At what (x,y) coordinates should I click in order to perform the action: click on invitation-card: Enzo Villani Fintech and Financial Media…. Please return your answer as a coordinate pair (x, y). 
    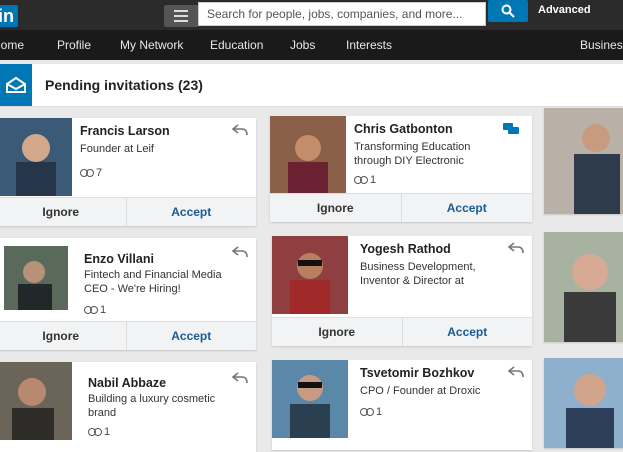
    Looking at the image, I should click on (128, 294).